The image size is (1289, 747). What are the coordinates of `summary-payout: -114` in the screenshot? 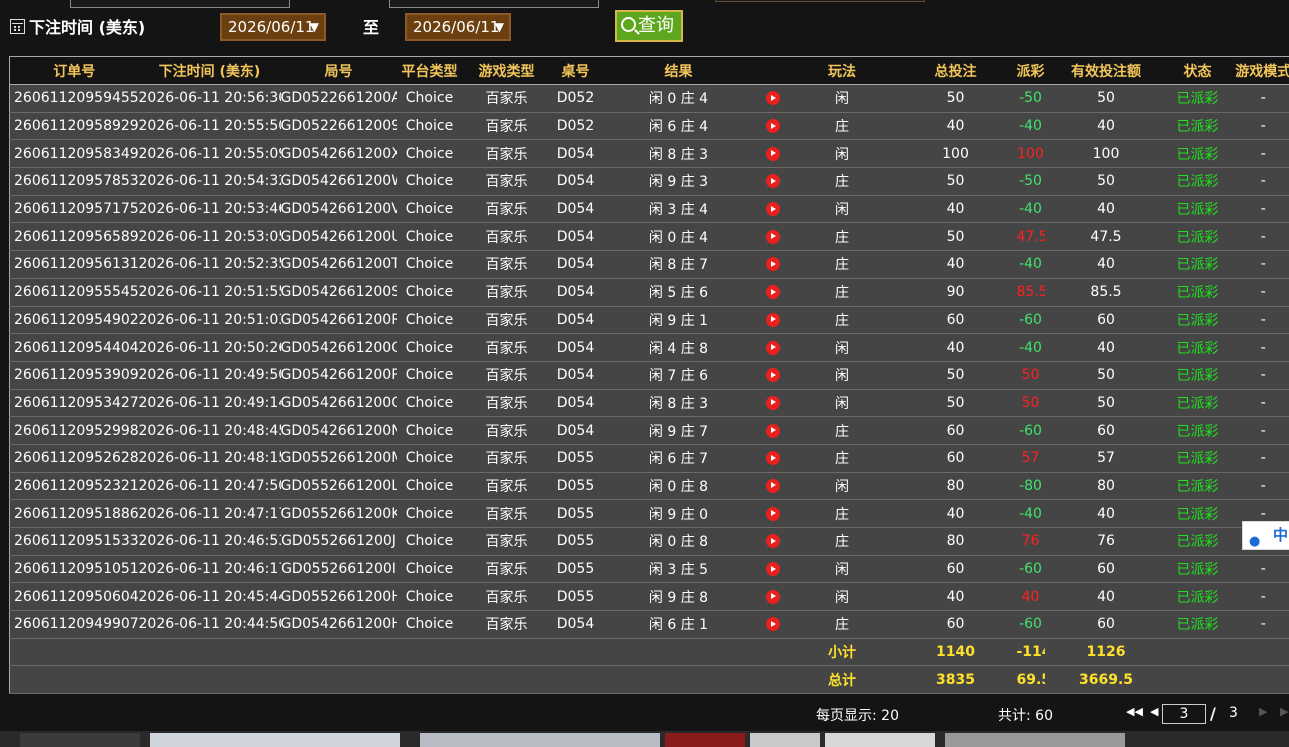 It's located at (1030, 652).